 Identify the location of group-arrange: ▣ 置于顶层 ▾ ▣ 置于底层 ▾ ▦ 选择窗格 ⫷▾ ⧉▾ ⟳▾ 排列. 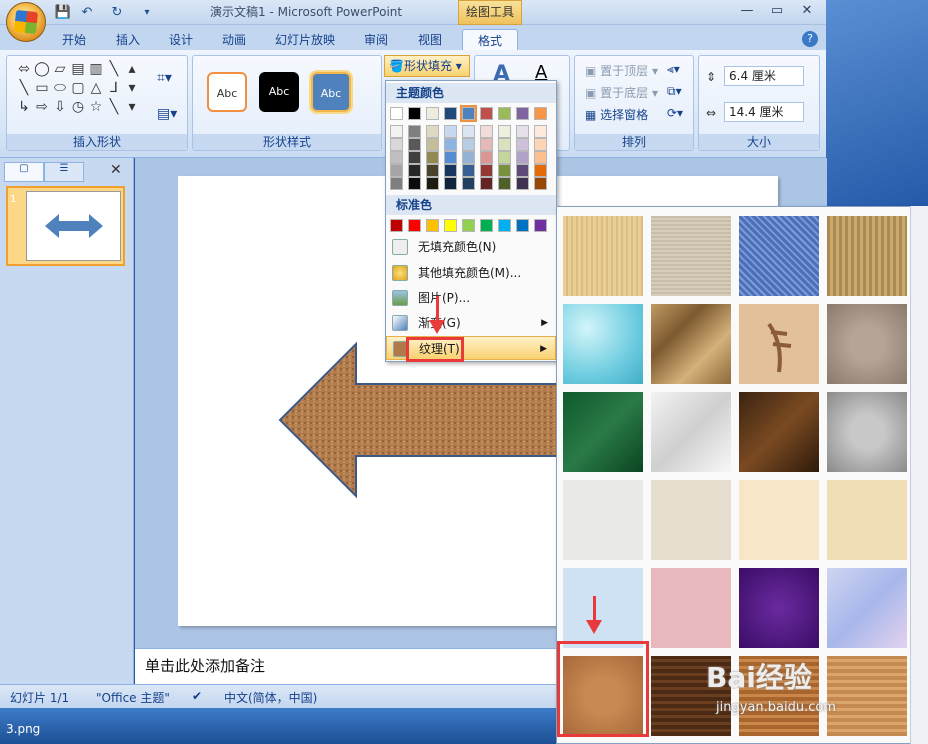
(634, 103).